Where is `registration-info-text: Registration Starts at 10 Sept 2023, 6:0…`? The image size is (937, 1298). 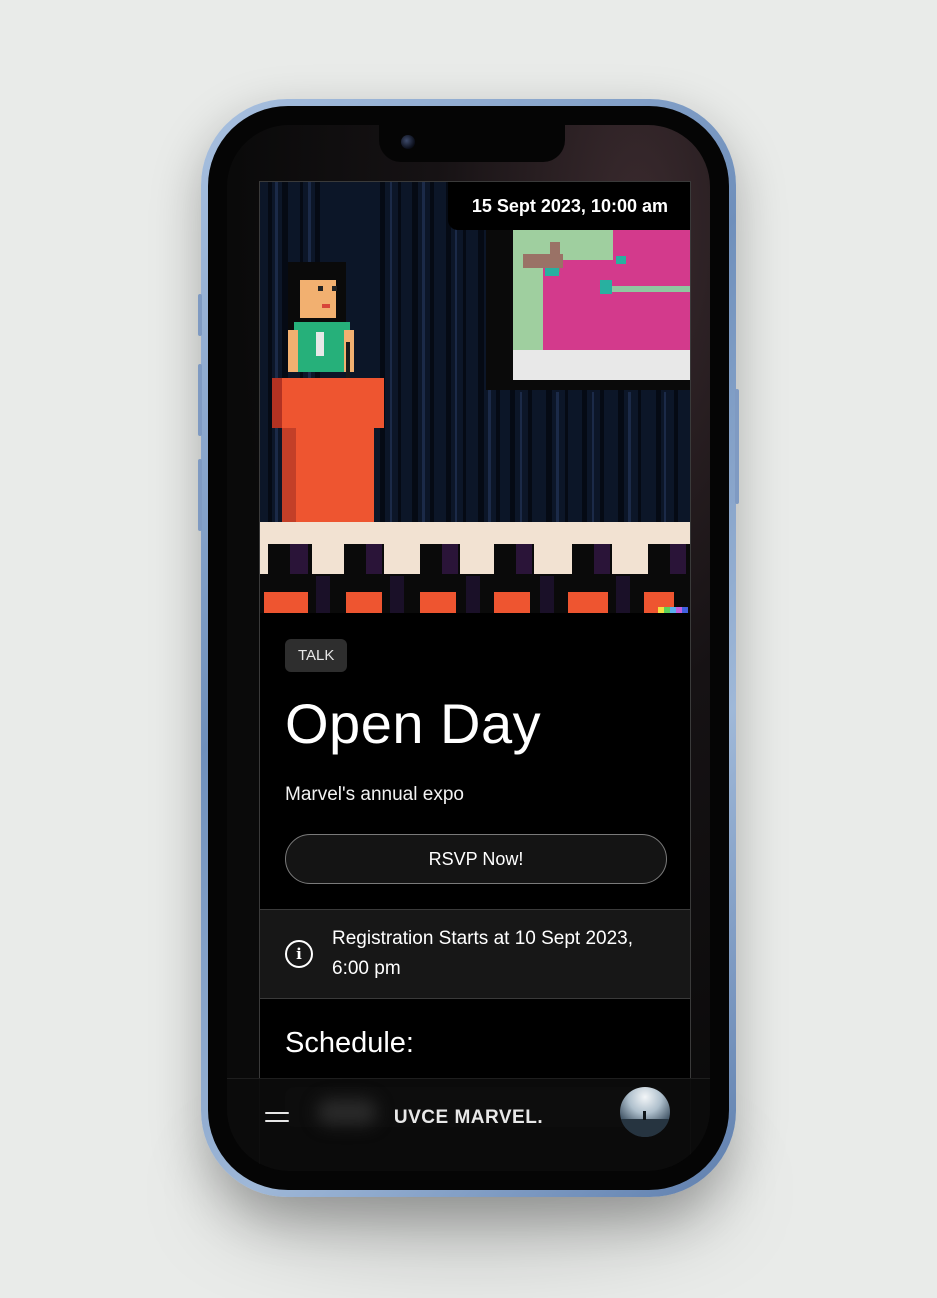
registration-info-text: Registration Starts at 10 Sept 2023, 6:0… is located at coordinates (483, 953).